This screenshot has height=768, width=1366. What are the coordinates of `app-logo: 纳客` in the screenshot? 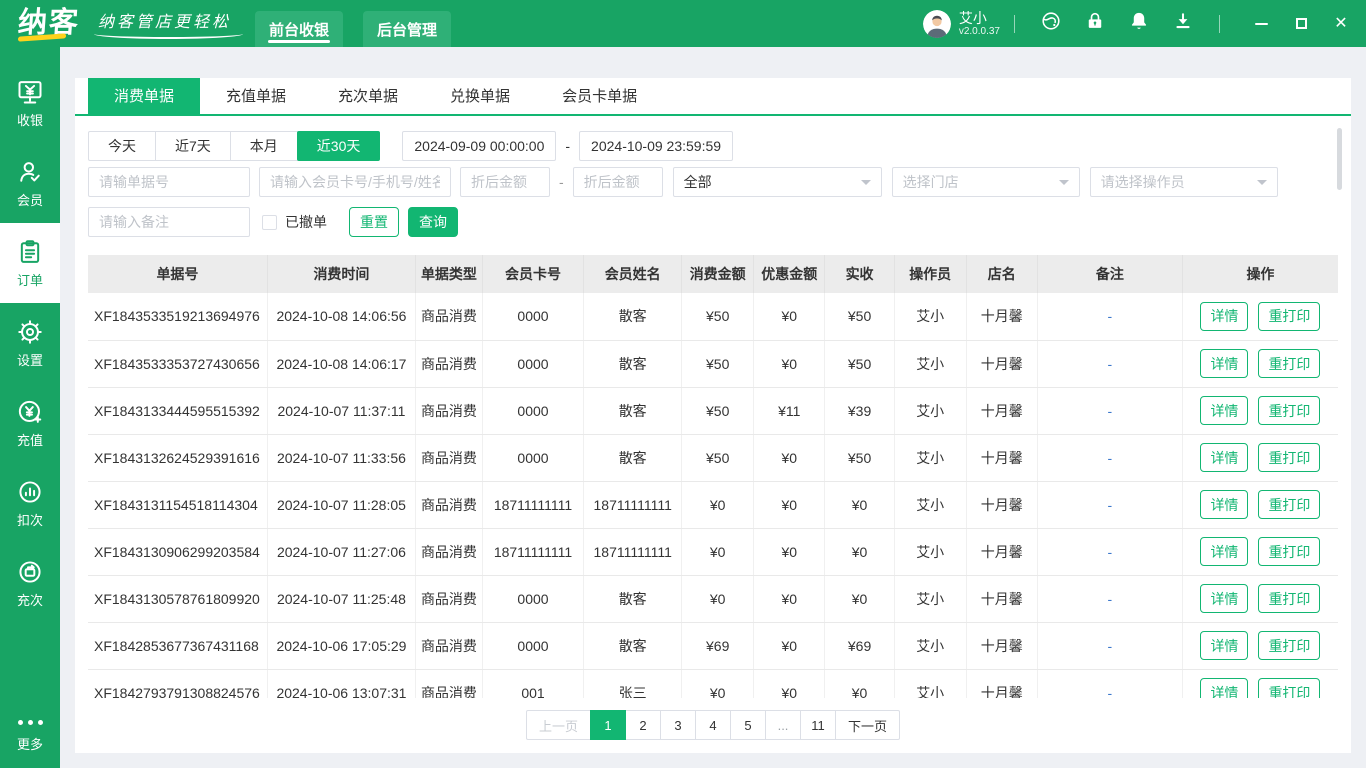 It's located at (49, 24).